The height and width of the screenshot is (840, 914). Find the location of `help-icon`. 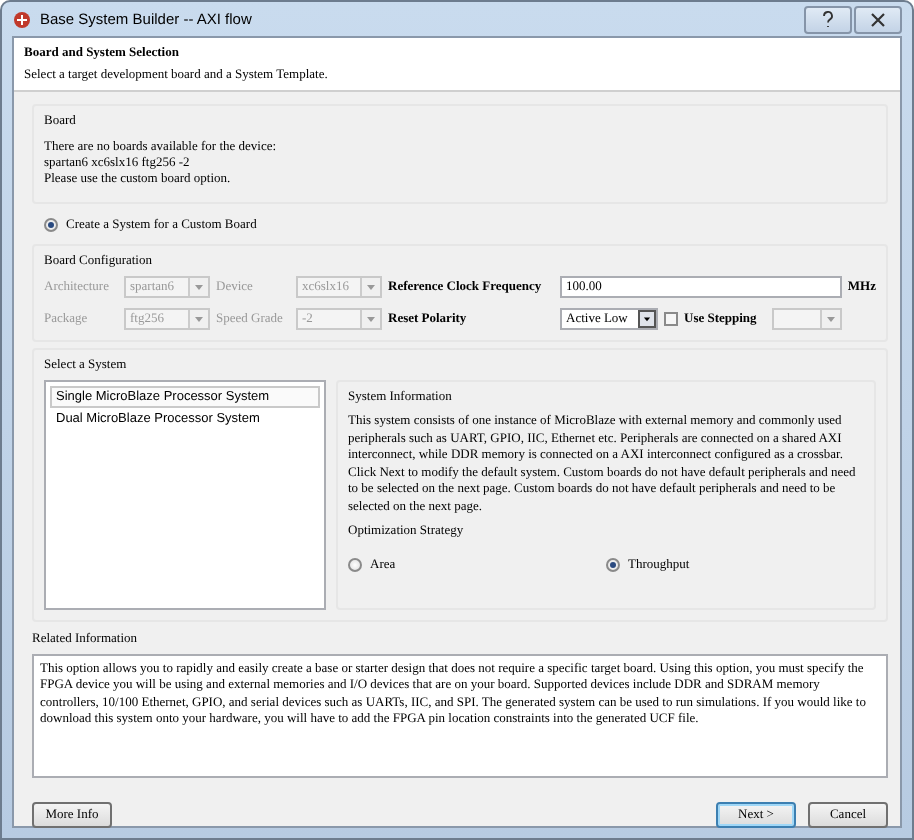

help-icon is located at coordinates (828, 19).